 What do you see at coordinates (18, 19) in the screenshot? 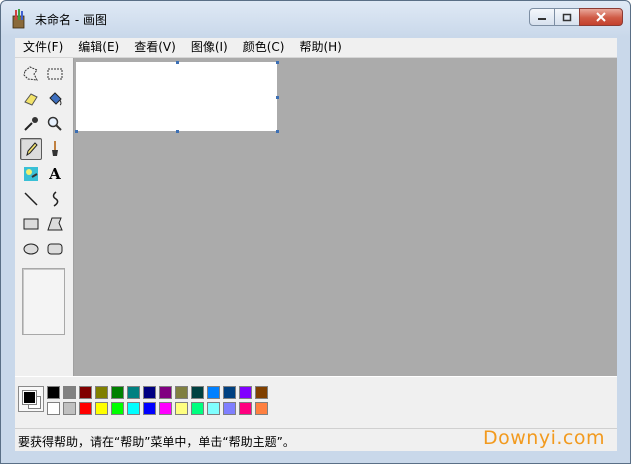
I see `paint-app-icon` at bounding box center [18, 19].